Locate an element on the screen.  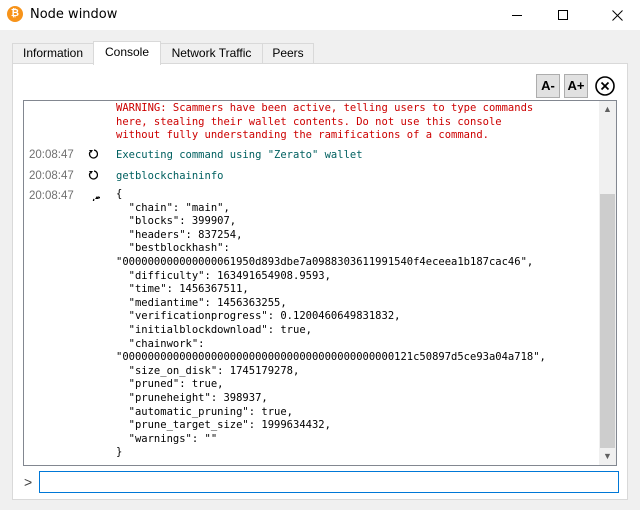
bitcoin-icon: ₿ is located at coordinates (15, 14).